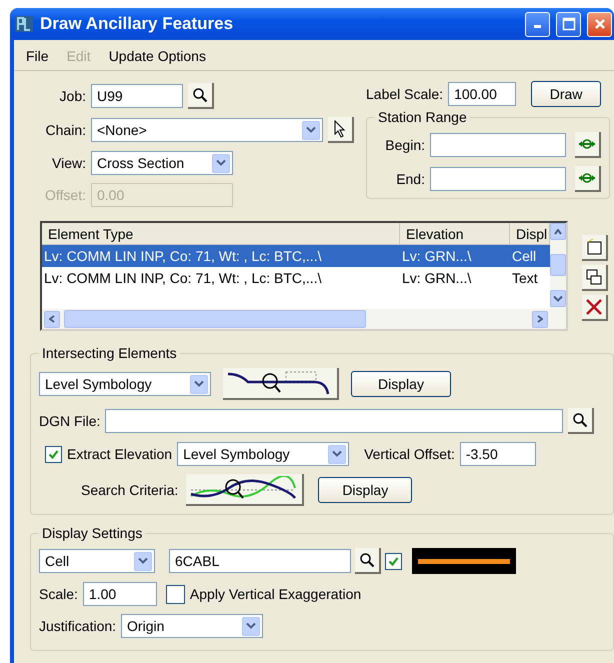 The image size is (614, 663). I want to click on field-label: DGN File:, so click(69, 421).